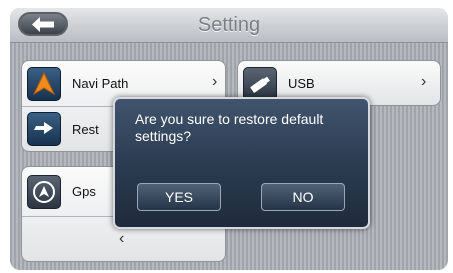 Image resolution: width=453 pixels, height=273 pixels. Describe the element at coordinates (85, 129) in the screenshot. I see `list-item-label: Rest` at that location.